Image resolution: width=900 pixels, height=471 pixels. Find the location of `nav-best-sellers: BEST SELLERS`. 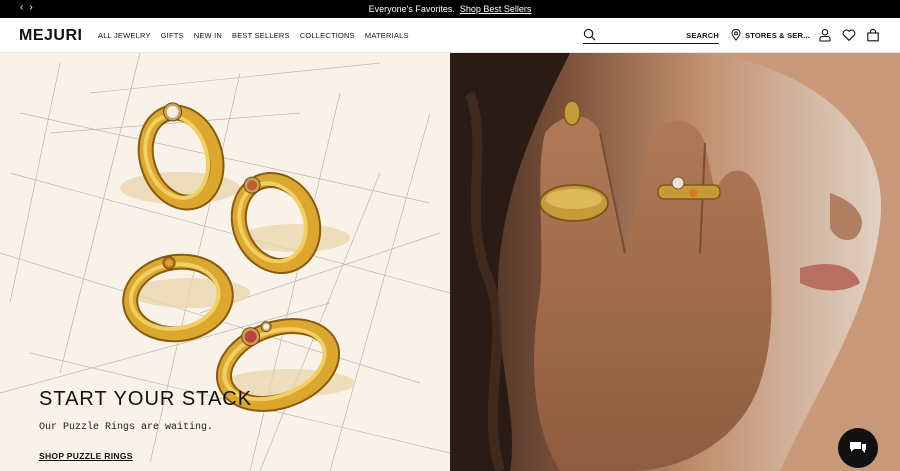

nav-best-sellers: BEST SELLERS is located at coordinates (261, 35).